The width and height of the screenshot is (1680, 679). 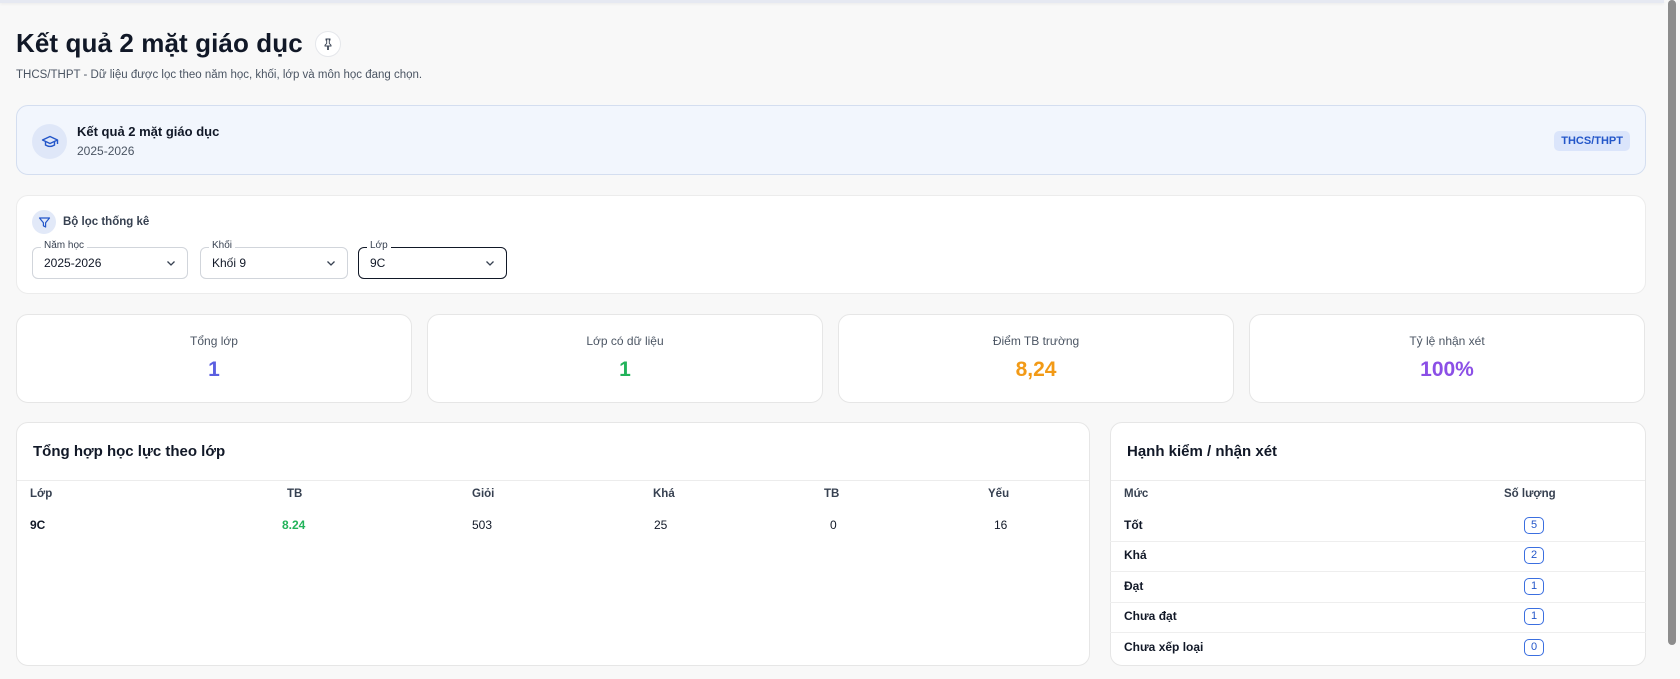 I want to click on stat-label: Tổng lớp, so click(x=214, y=341).